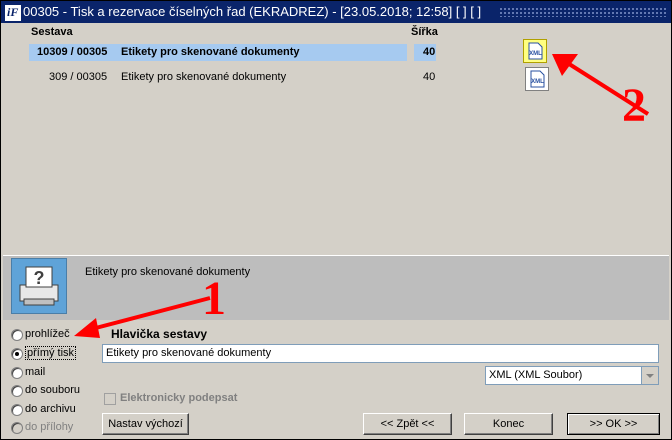 The height and width of the screenshot is (440, 672). I want to click on sign-checkbox, so click(110, 399).